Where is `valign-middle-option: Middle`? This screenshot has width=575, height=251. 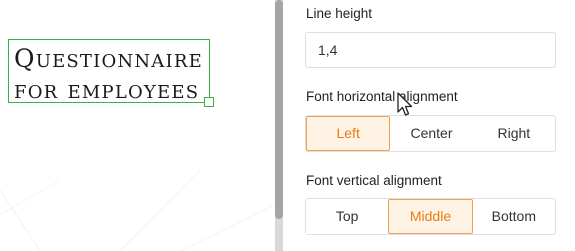 valign-middle-option: Middle is located at coordinates (430, 216).